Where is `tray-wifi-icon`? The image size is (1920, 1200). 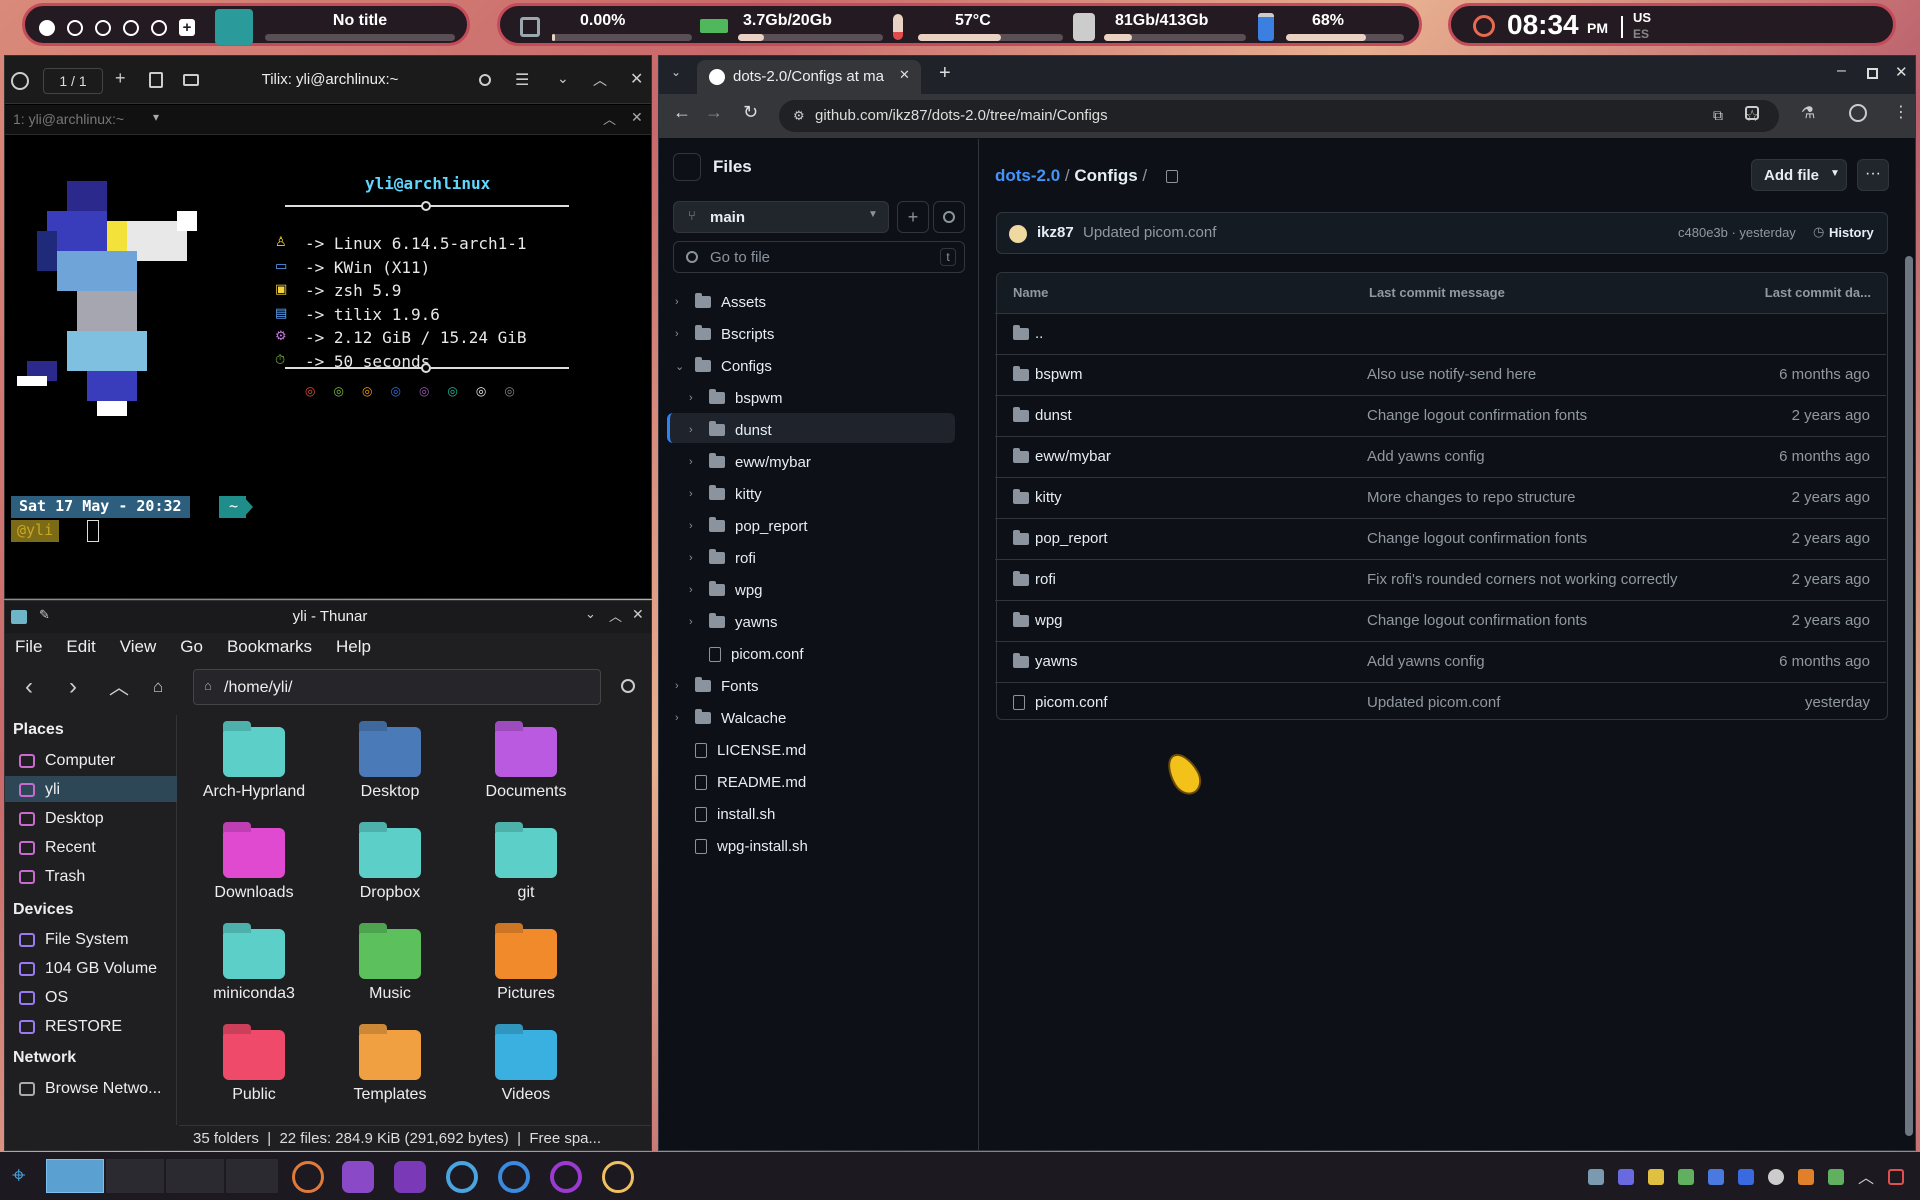 tray-wifi-icon is located at coordinates (1806, 1177).